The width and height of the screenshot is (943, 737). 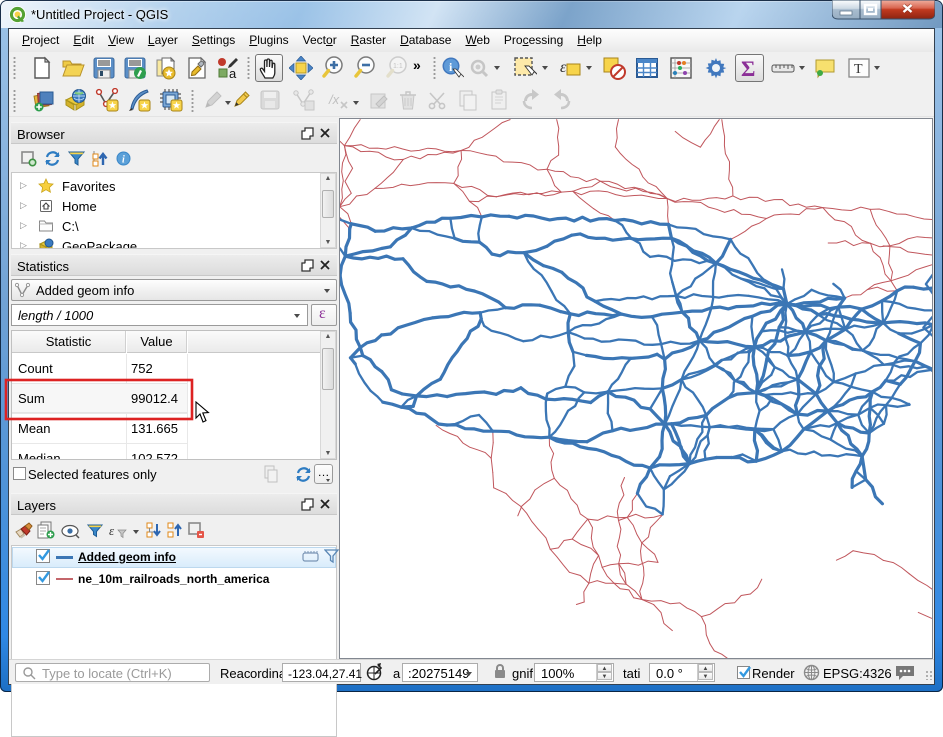 What do you see at coordinates (233, 73) in the screenshot?
I see `svg-text: a` at bounding box center [233, 73].